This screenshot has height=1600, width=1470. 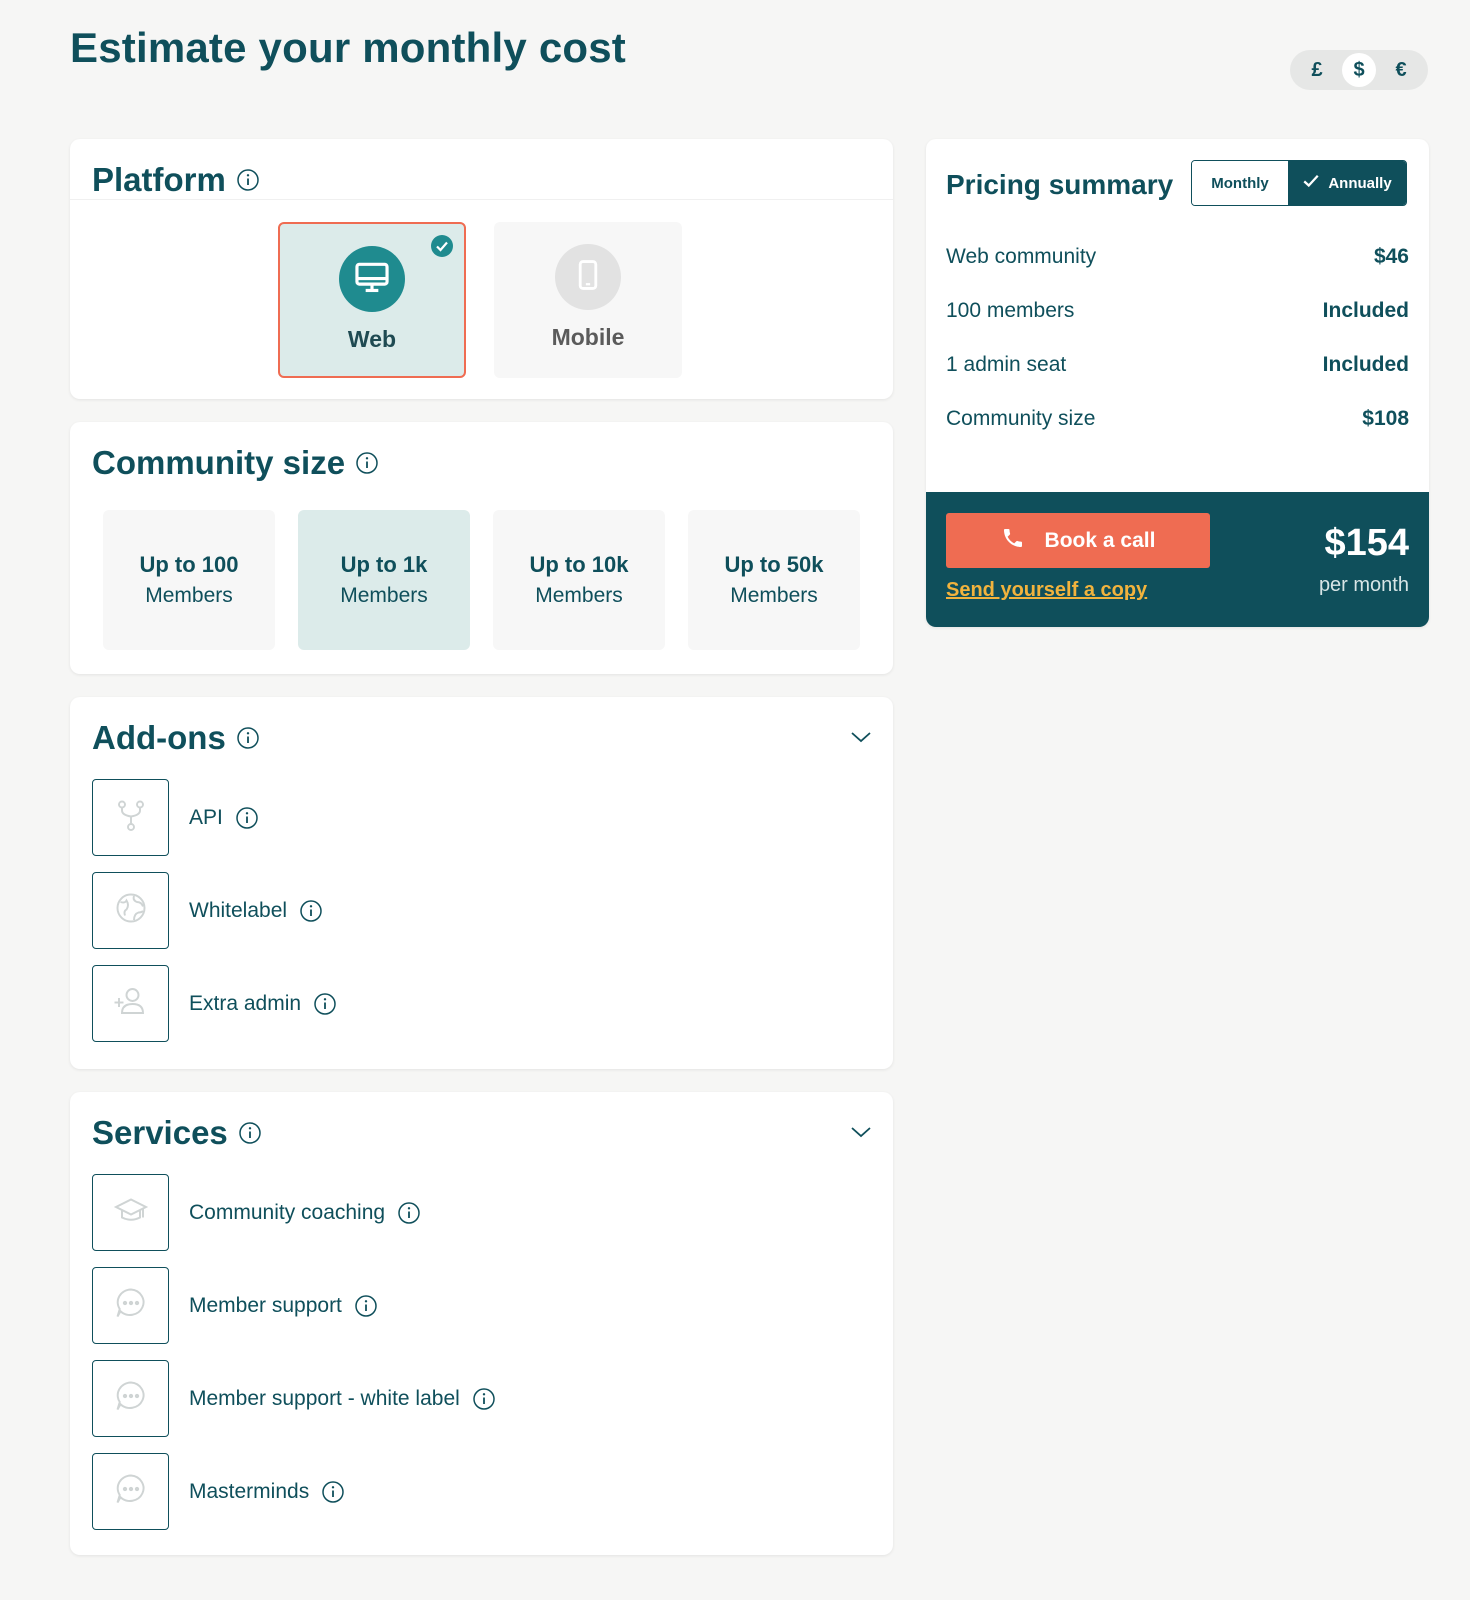 I want to click on fork-icon, so click(x=131, y=817).